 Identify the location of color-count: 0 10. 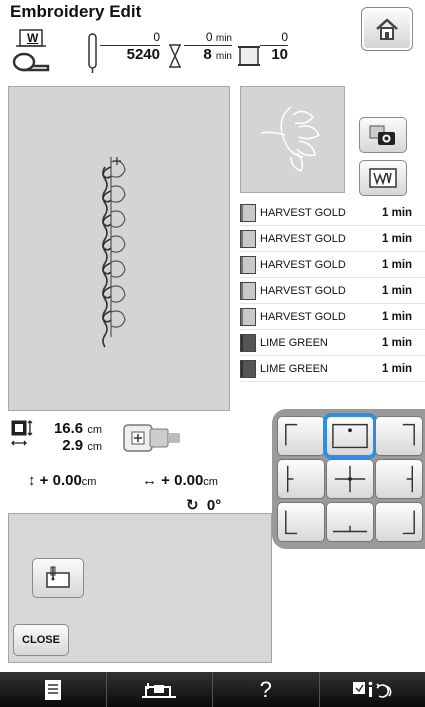
(274, 46).